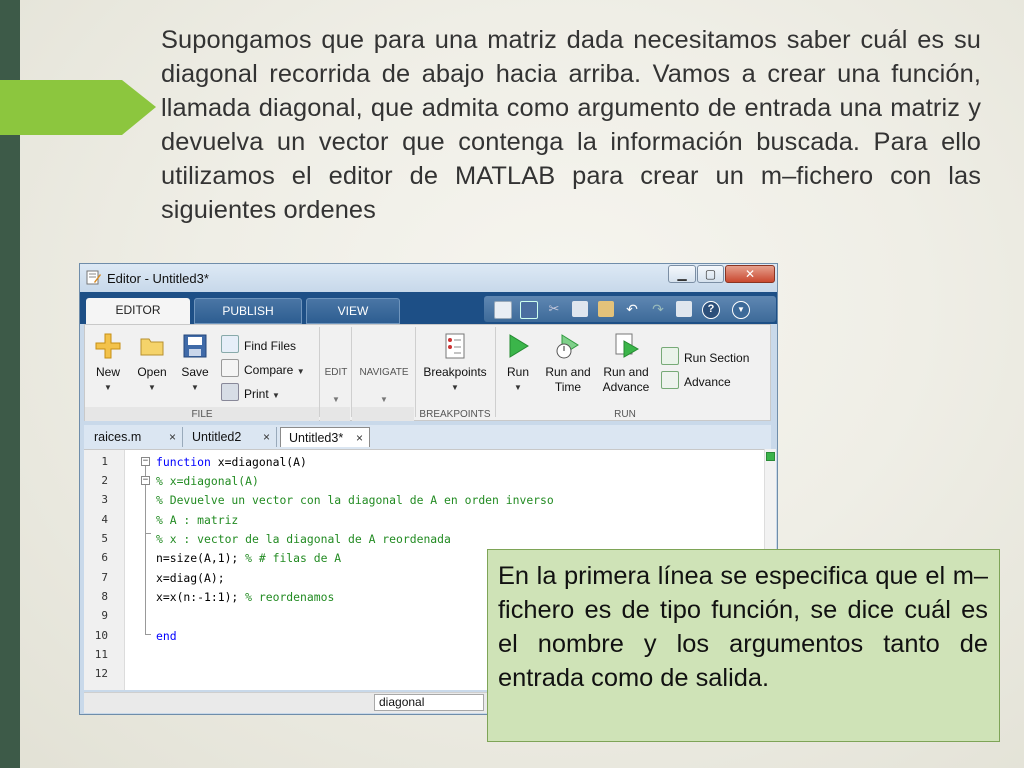 Image resolution: width=1024 pixels, height=768 pixels. Describe the element at coordinates (626, 363) in the screenshot. I see `run-and-advance-button: Run and Advance` at that location.